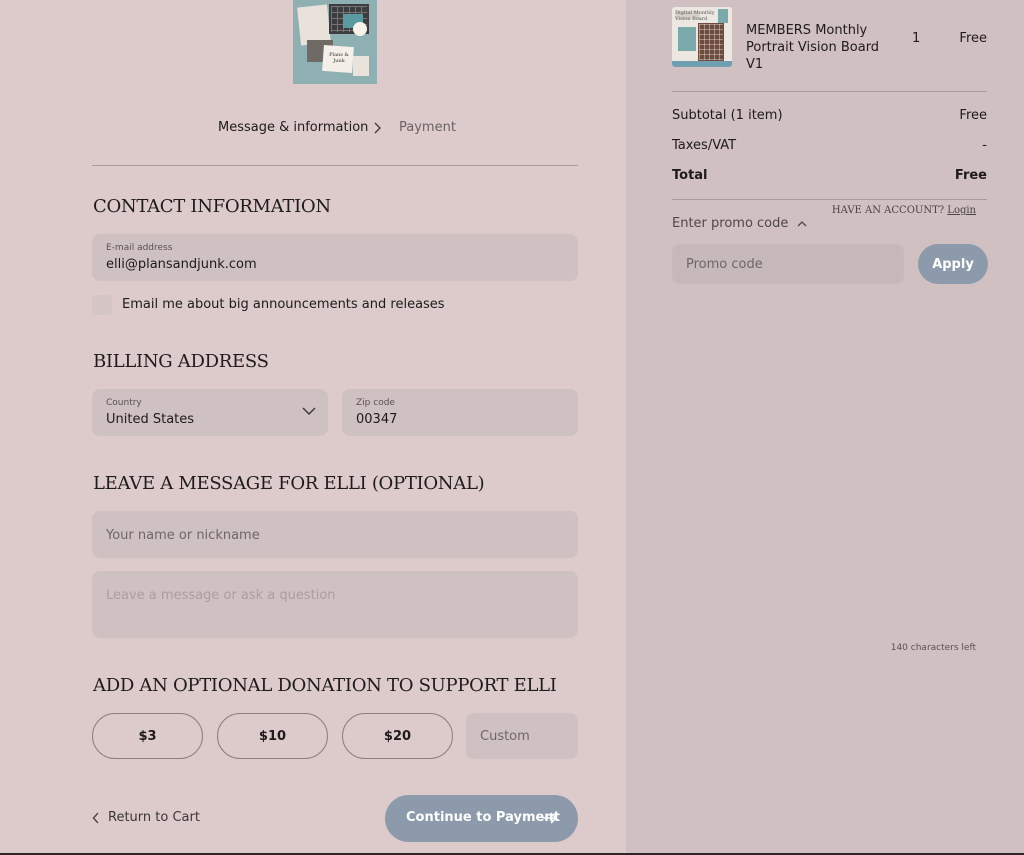  I want to click on promo-code-toggle: Enter promo code, so click(739, 223).